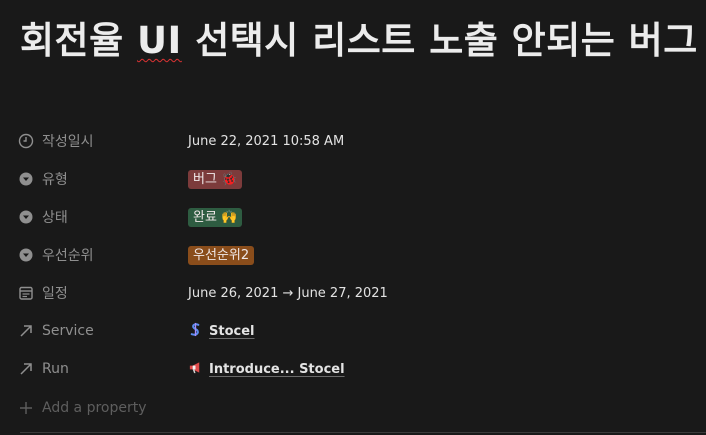  Describe the element at coordinates (353, 217) in the screenshot. I see `property-row-status: 상태 완료 🙌` at that location.